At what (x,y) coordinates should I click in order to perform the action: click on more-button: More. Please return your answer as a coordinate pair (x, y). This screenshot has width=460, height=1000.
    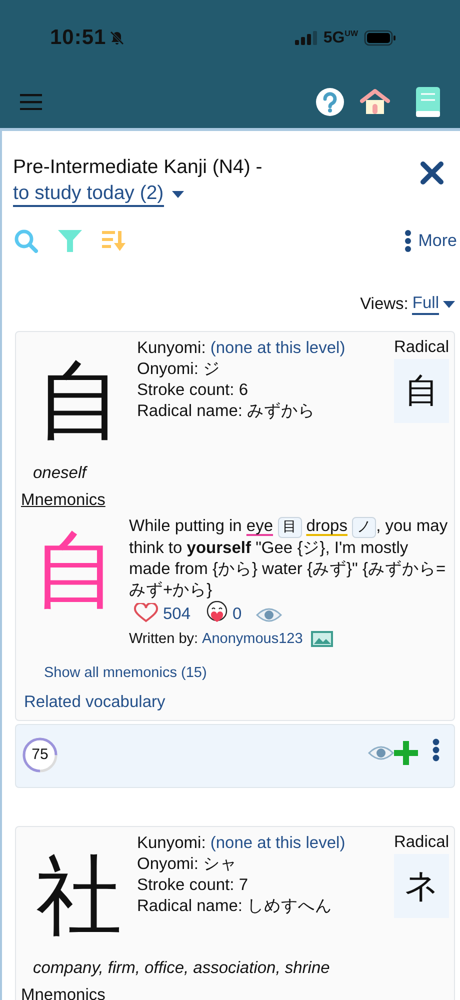
    Looking at the image, I should click on (430, 241).